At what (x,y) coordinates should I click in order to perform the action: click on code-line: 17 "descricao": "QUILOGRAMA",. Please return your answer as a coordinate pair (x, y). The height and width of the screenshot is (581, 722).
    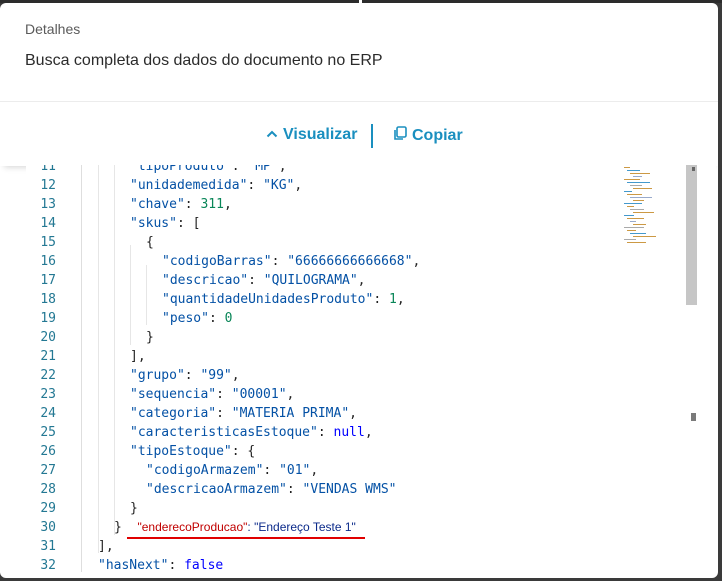
    Looking at the image, I should click on (326, 280).